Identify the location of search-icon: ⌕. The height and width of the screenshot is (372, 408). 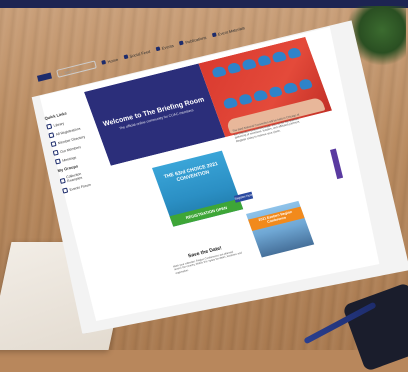
(61, 73).